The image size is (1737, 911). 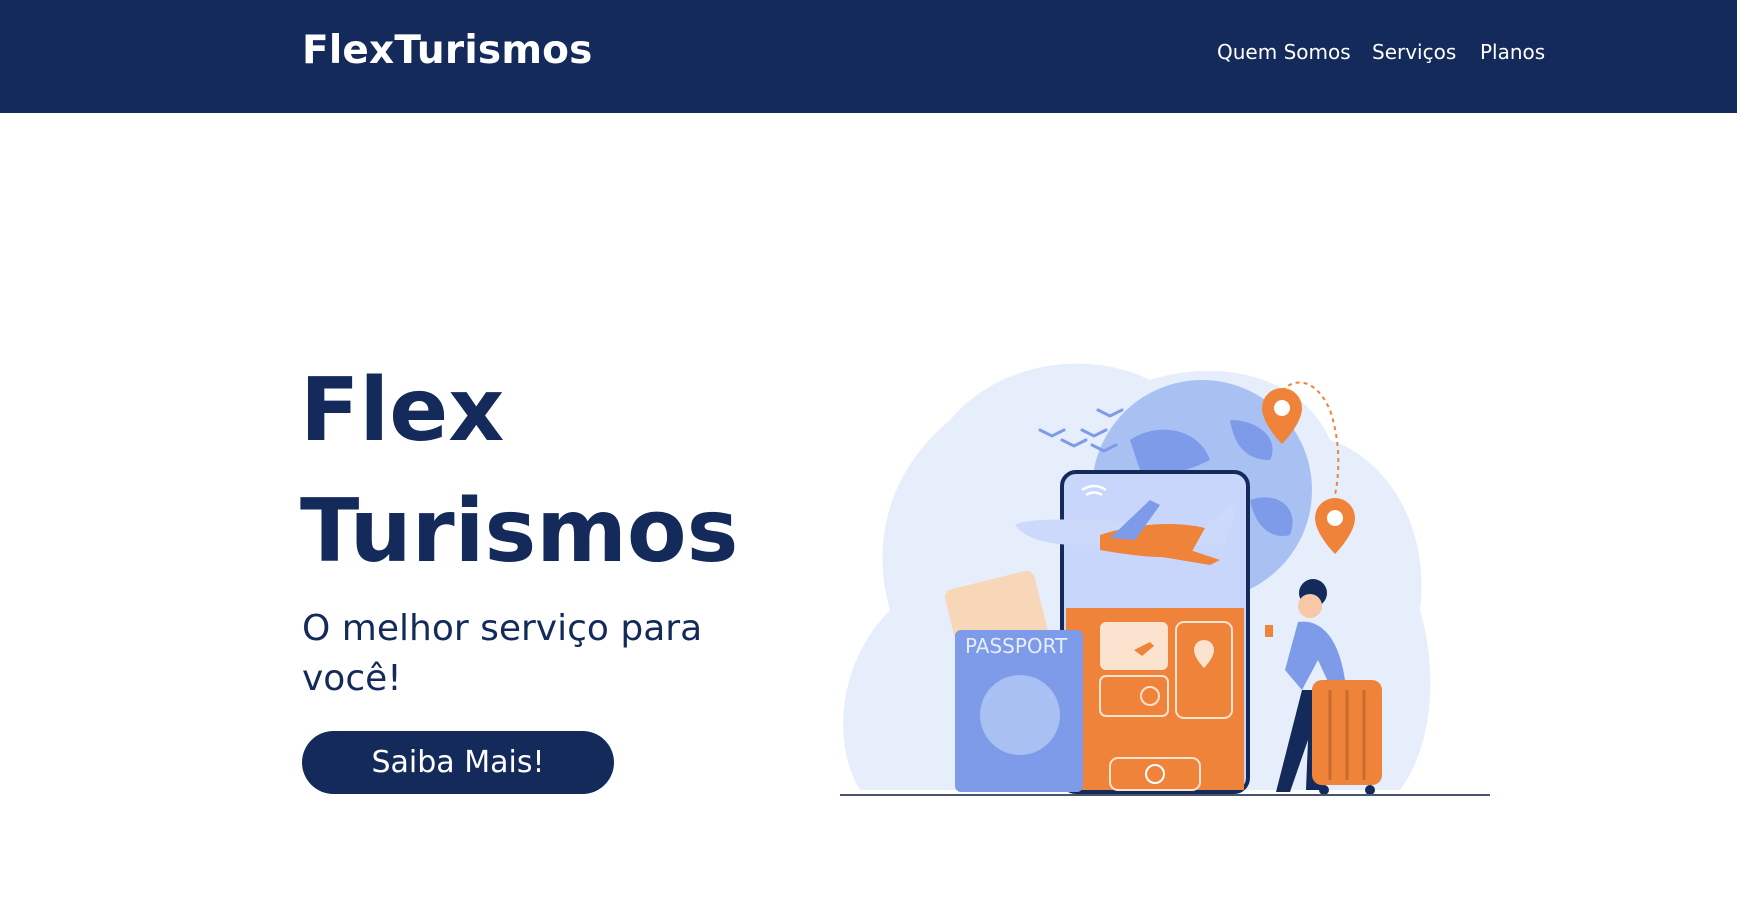 What do you see at coordinates (1347, 737) in the screenshot?
I see `suitcase-icon` at bounding box center [1347, 737].